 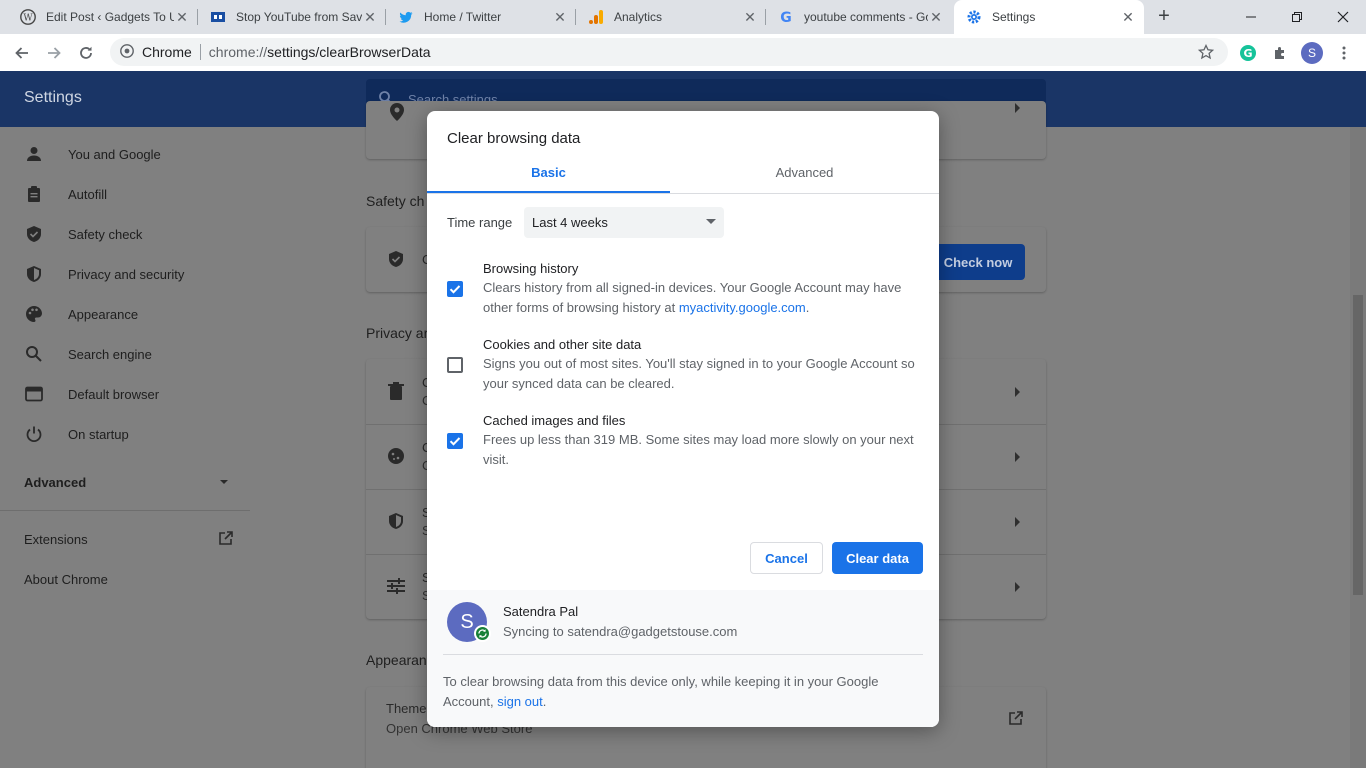 I want to click on clear-data-button: Clear data, so click(x=877, y=558).